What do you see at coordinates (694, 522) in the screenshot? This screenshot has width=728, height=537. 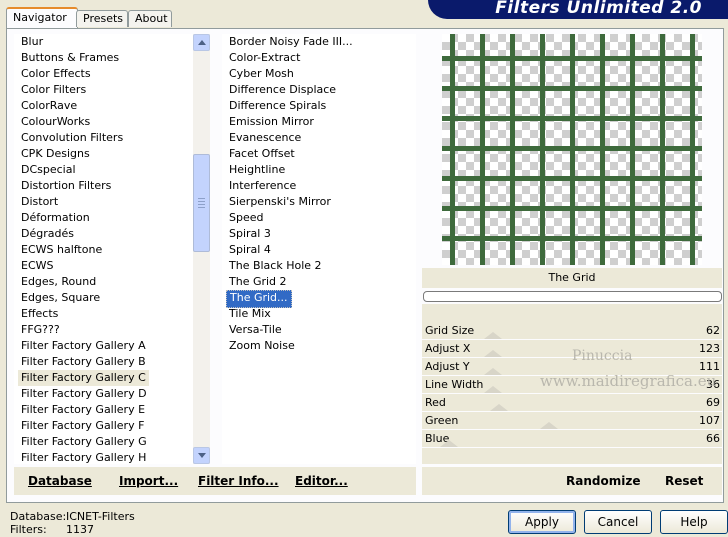 I see `help-button: Help` at bounding box center [694, 522].